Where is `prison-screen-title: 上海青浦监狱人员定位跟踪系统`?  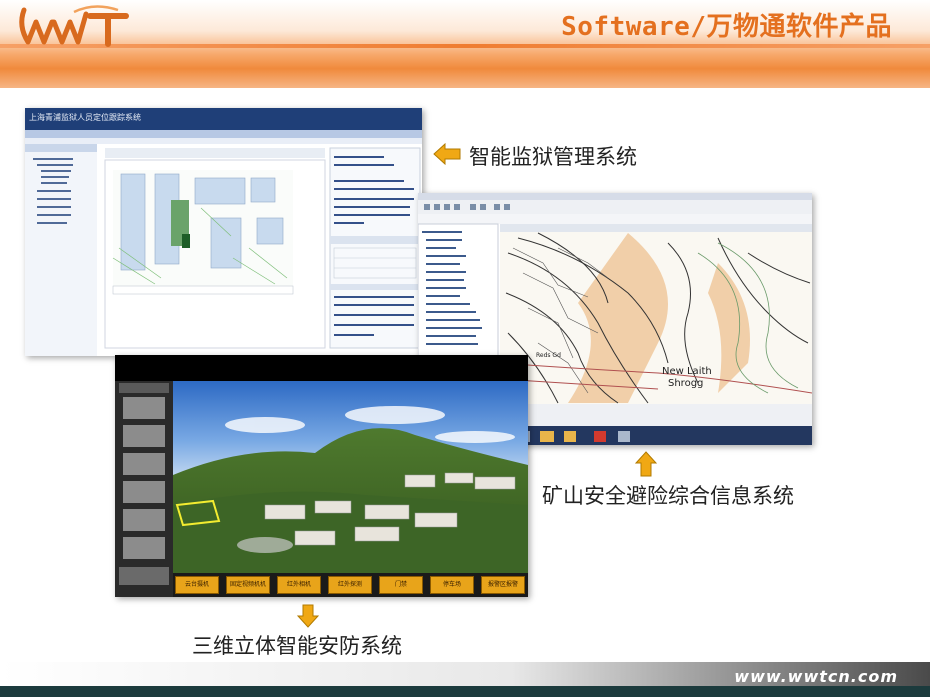
prison-screen-title: 上海青浦监狱人员定位跟踪系统 is located at coordinates (85, 117).